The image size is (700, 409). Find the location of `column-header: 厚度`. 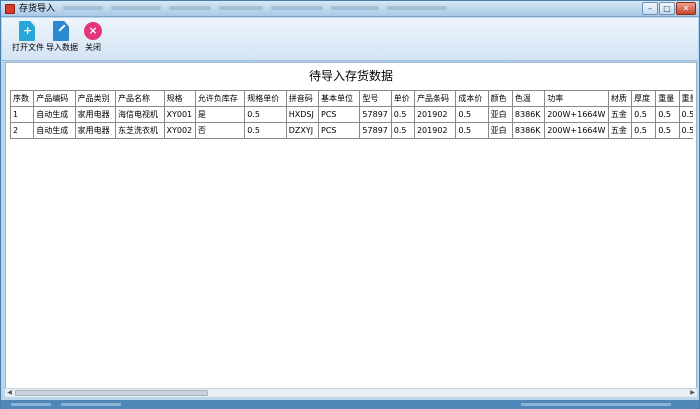

column-header: 厚度 is located at coordinates (644, 98).